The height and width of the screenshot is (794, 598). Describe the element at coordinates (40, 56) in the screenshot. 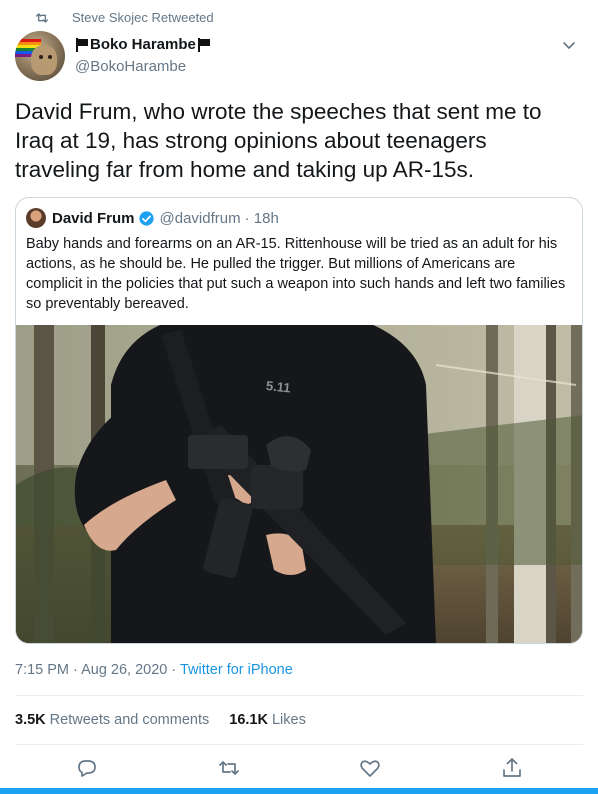

I see `author-avatar` at that location.